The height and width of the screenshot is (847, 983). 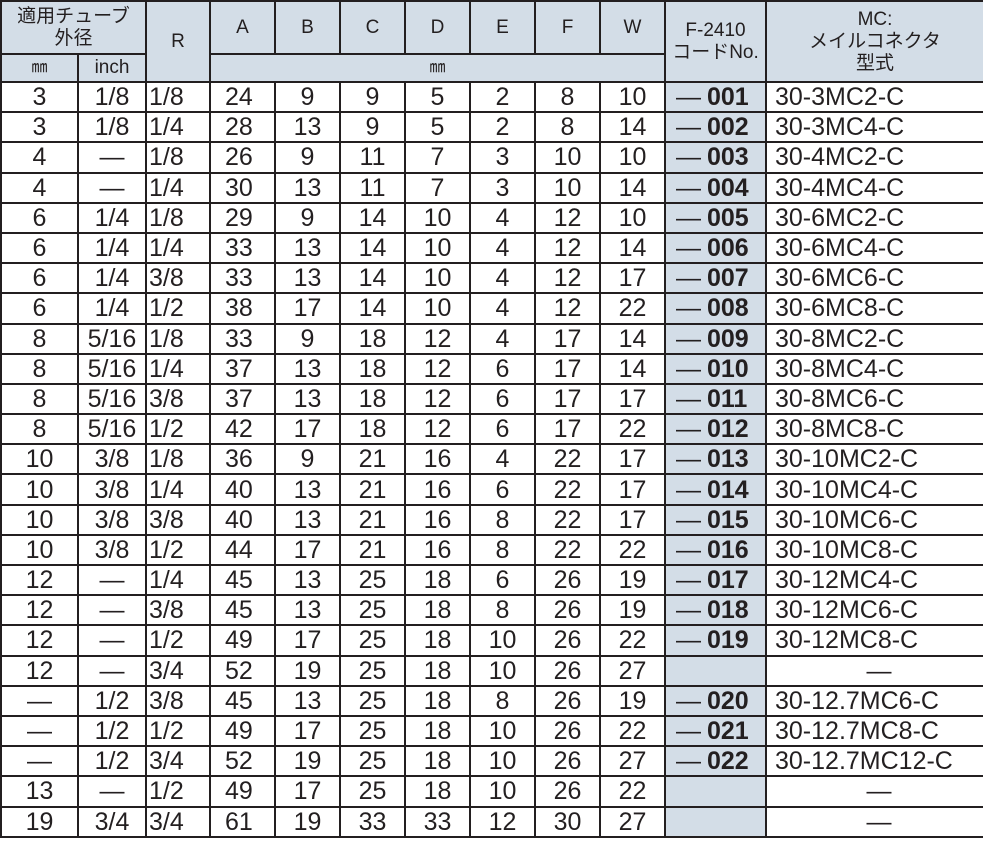 I want to click on cell-tube-inch: 5/16, so click(x=112, y=338).